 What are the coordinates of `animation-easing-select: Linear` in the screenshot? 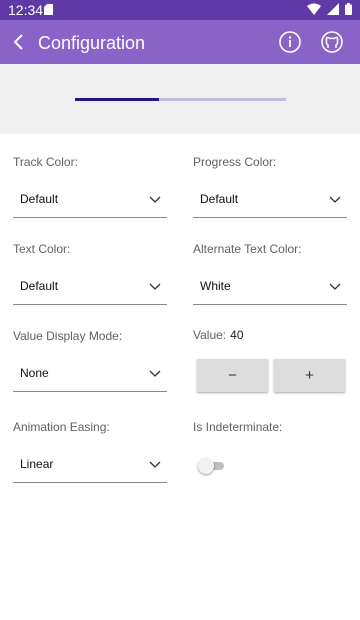 It's located at (90, 466).